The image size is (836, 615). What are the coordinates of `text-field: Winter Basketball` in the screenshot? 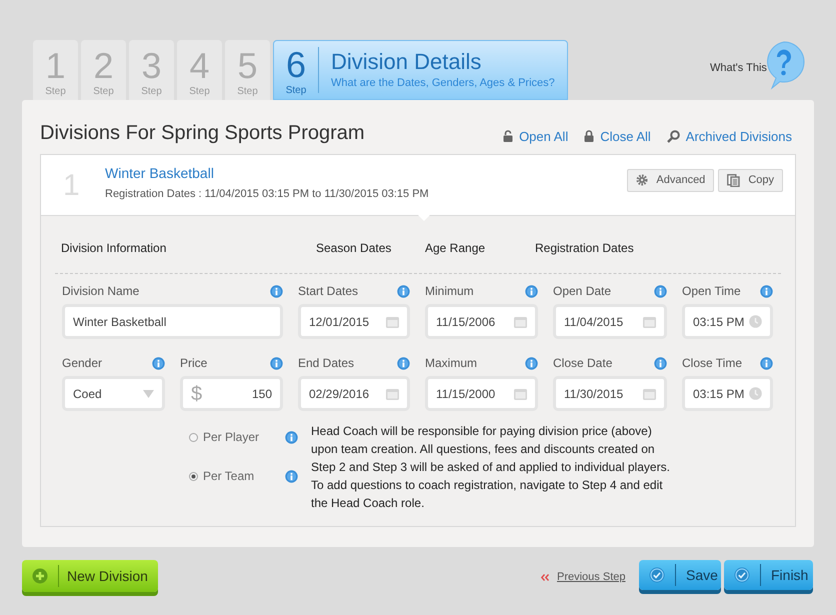 It's located at (172, 321).